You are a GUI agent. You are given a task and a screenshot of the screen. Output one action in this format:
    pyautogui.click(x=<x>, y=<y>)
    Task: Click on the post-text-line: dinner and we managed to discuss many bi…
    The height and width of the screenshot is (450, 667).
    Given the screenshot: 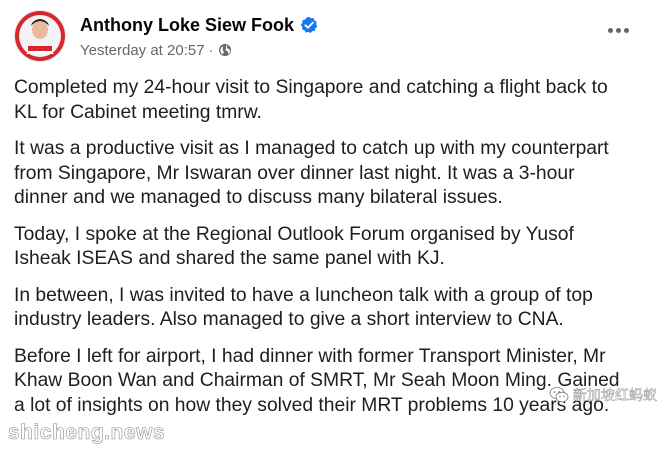 What is the action you would take?
    pyautogui.click(x=258, y=197)
    